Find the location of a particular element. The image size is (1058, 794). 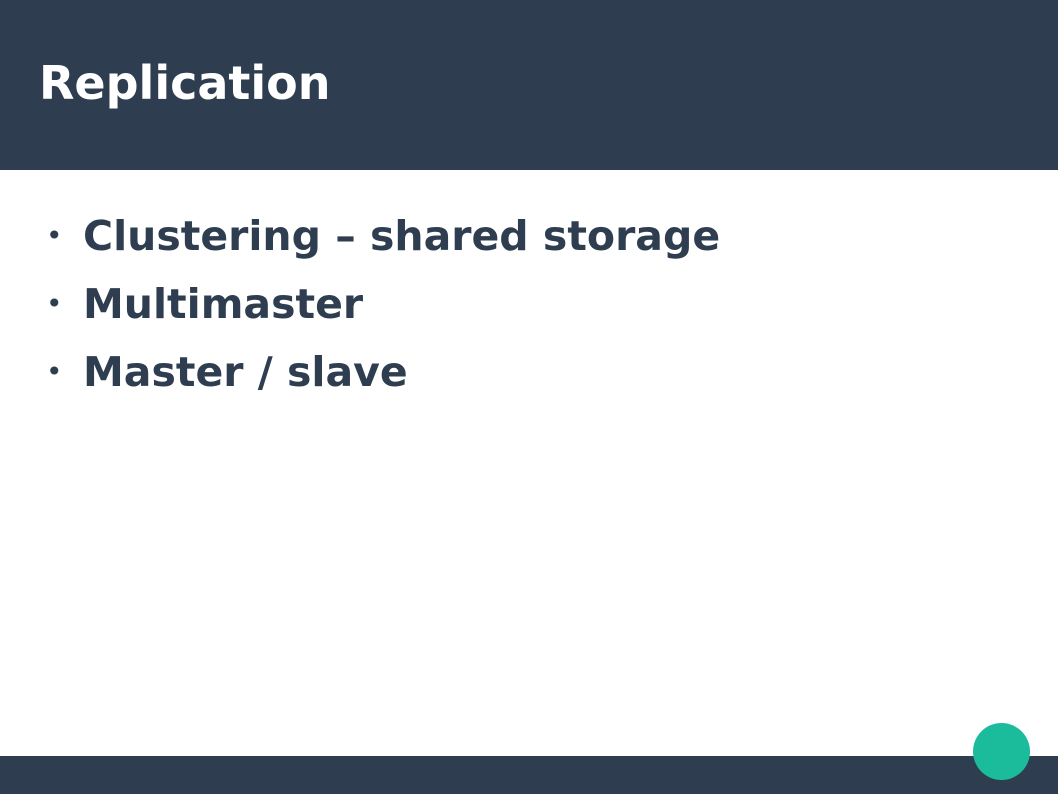

bullet-item-multimaster: • Multimaster is located at coordinates (383, 304).